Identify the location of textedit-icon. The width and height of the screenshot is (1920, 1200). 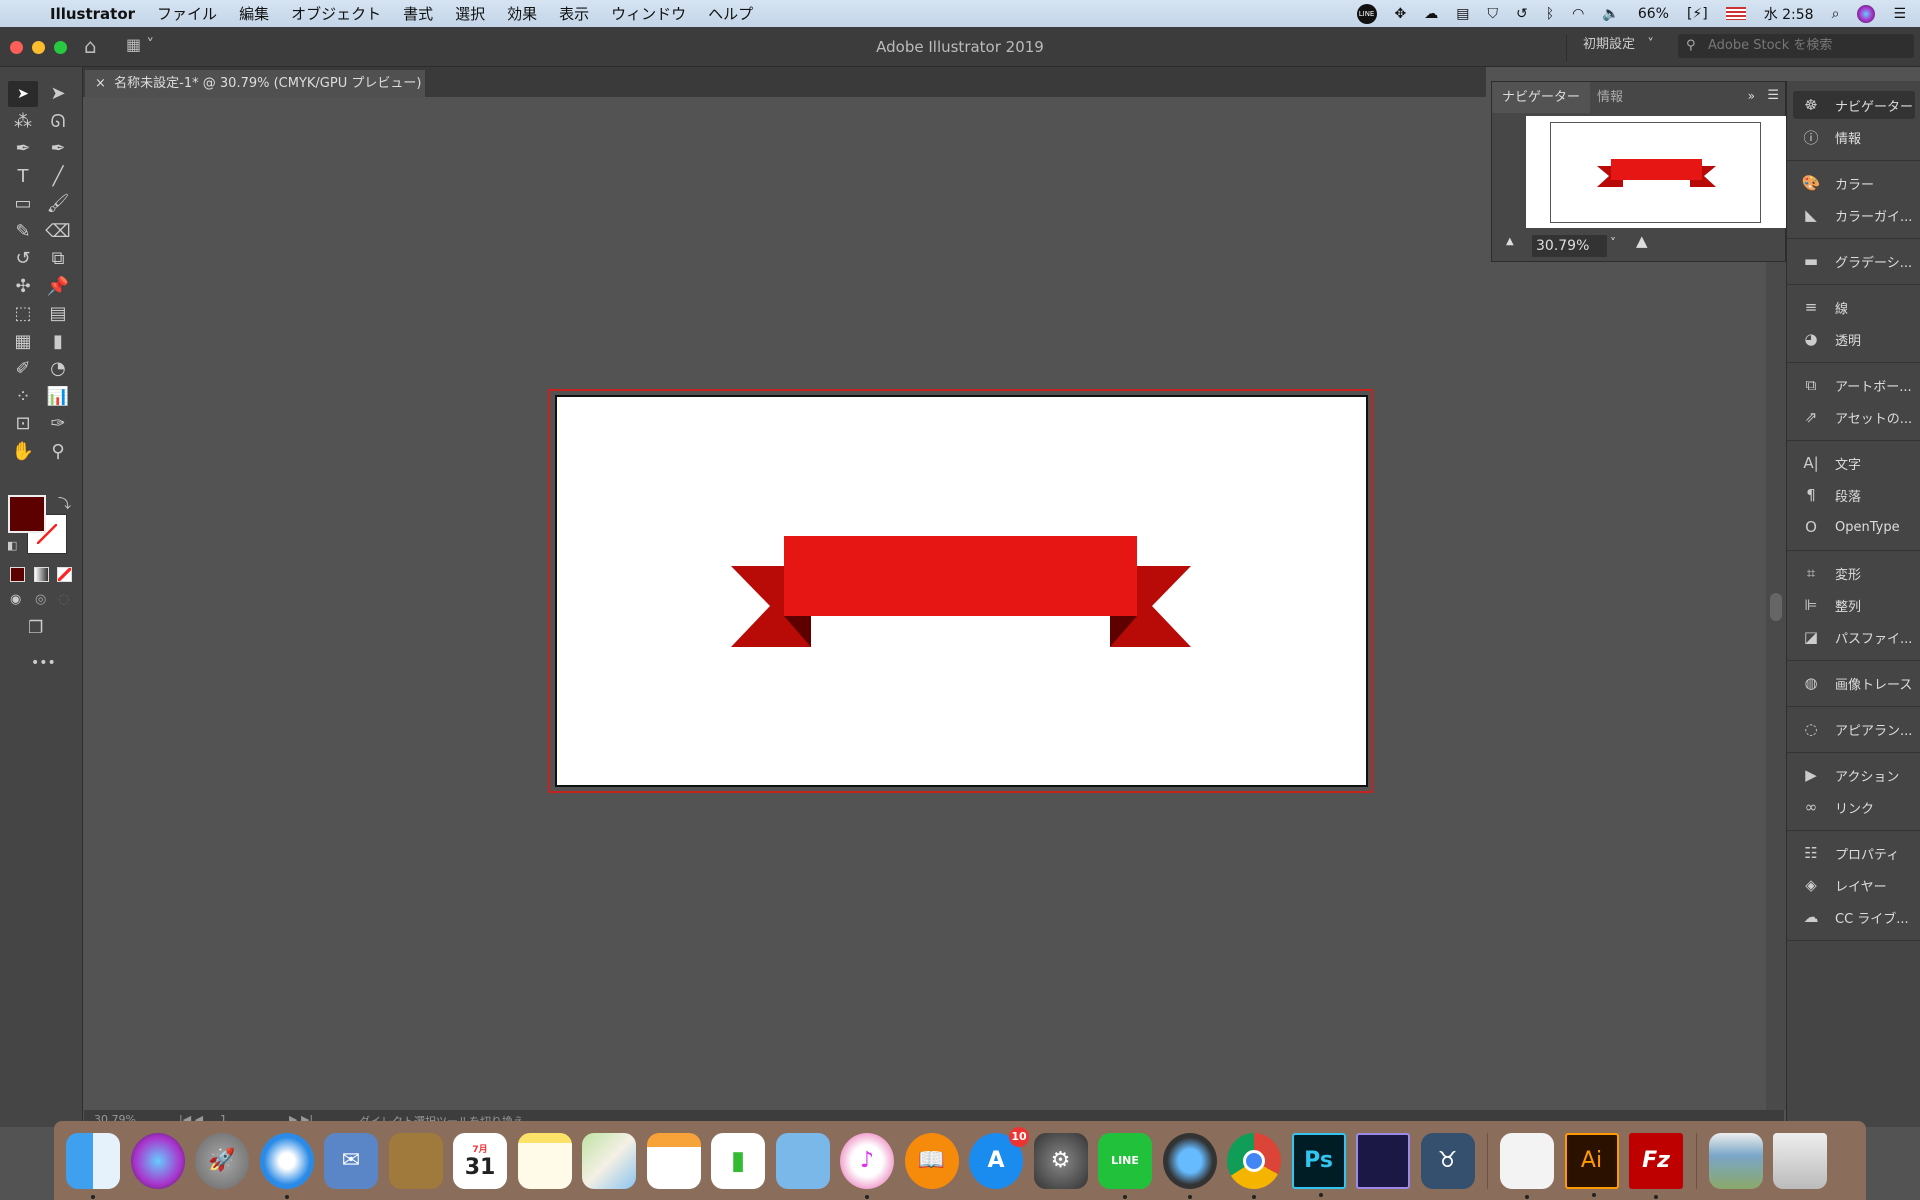
(1527, 1165).